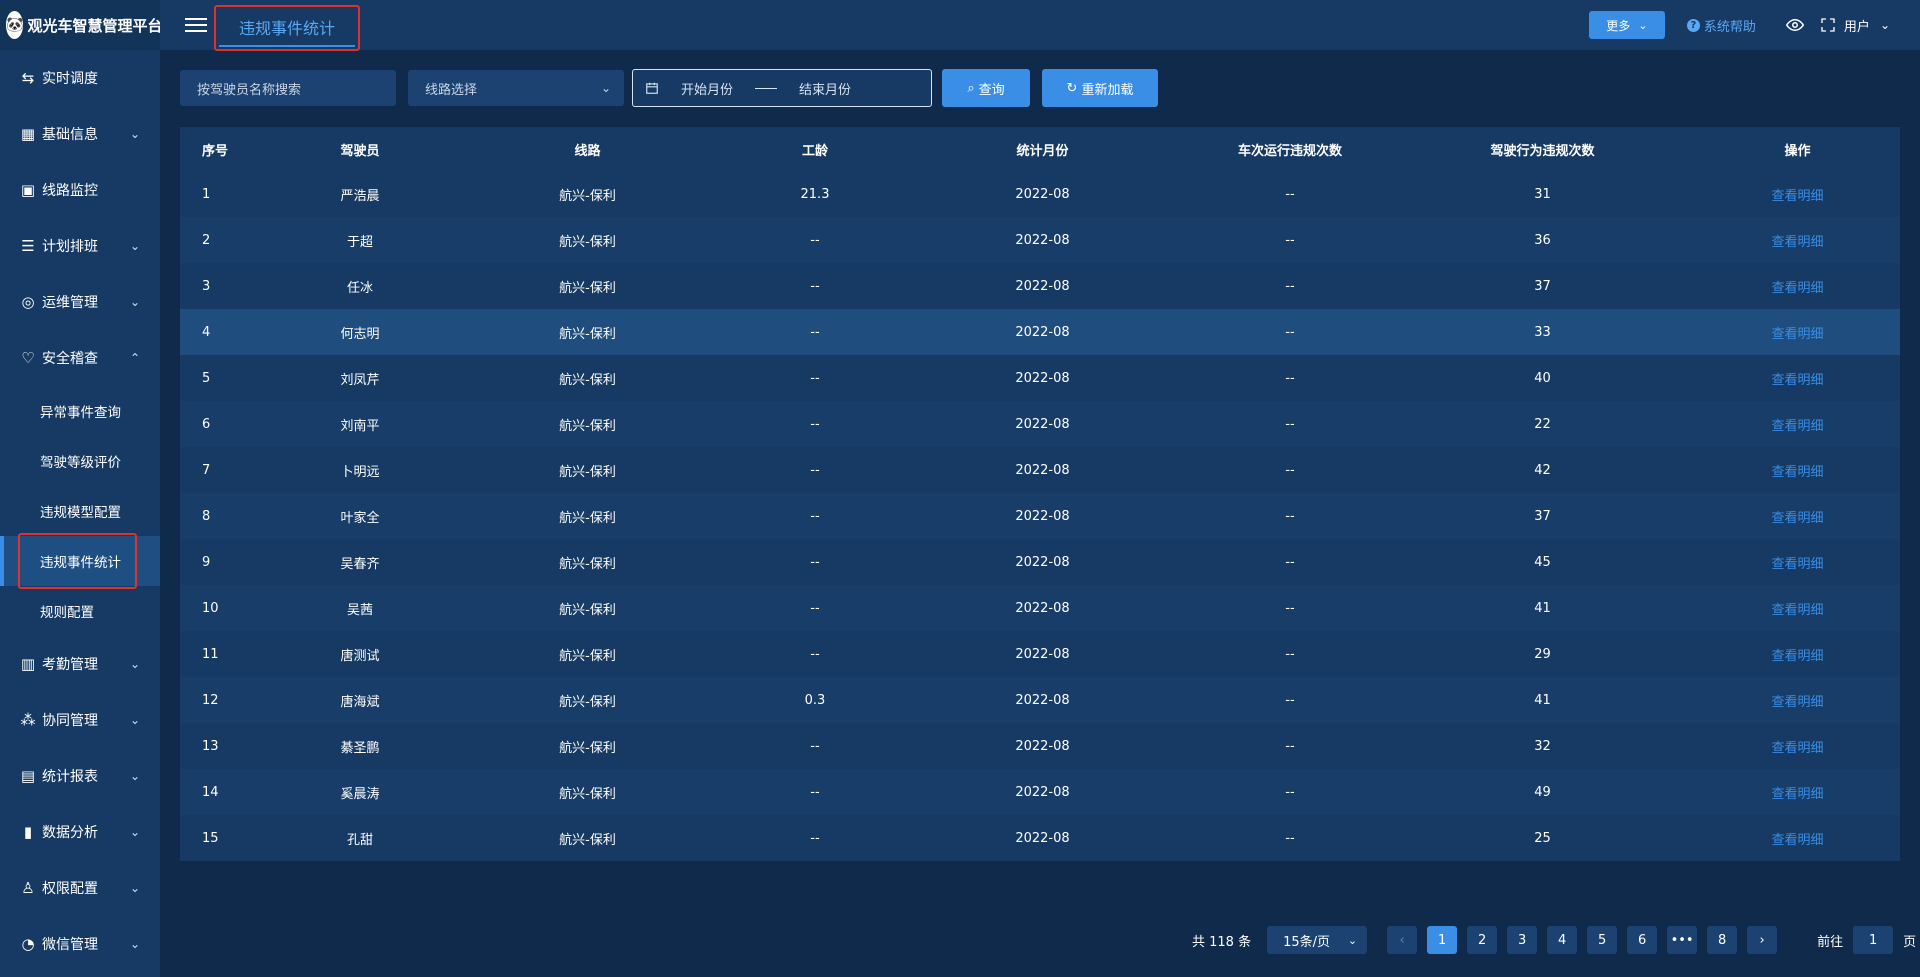 This screenshot has height=977, width=1920. What do you see at coordinates (1873, 940) in the screenshot?
I see `goto-page-input: 1` at bounding box center [1873, 940].